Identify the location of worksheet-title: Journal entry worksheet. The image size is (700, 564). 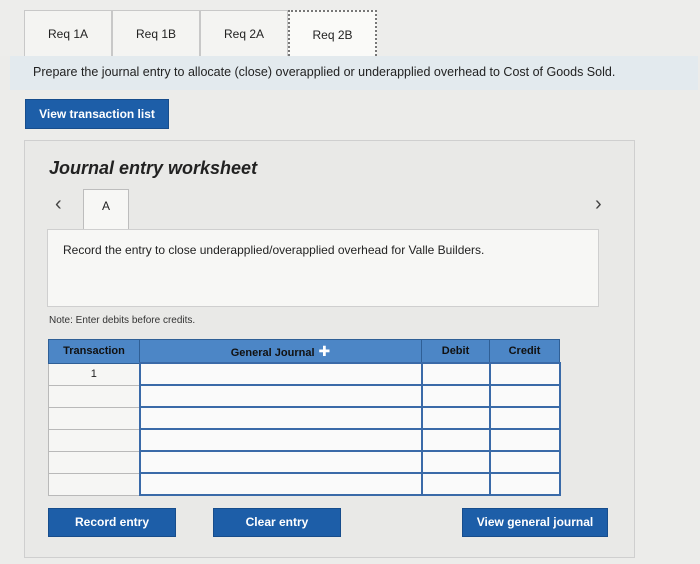
(153, 168).